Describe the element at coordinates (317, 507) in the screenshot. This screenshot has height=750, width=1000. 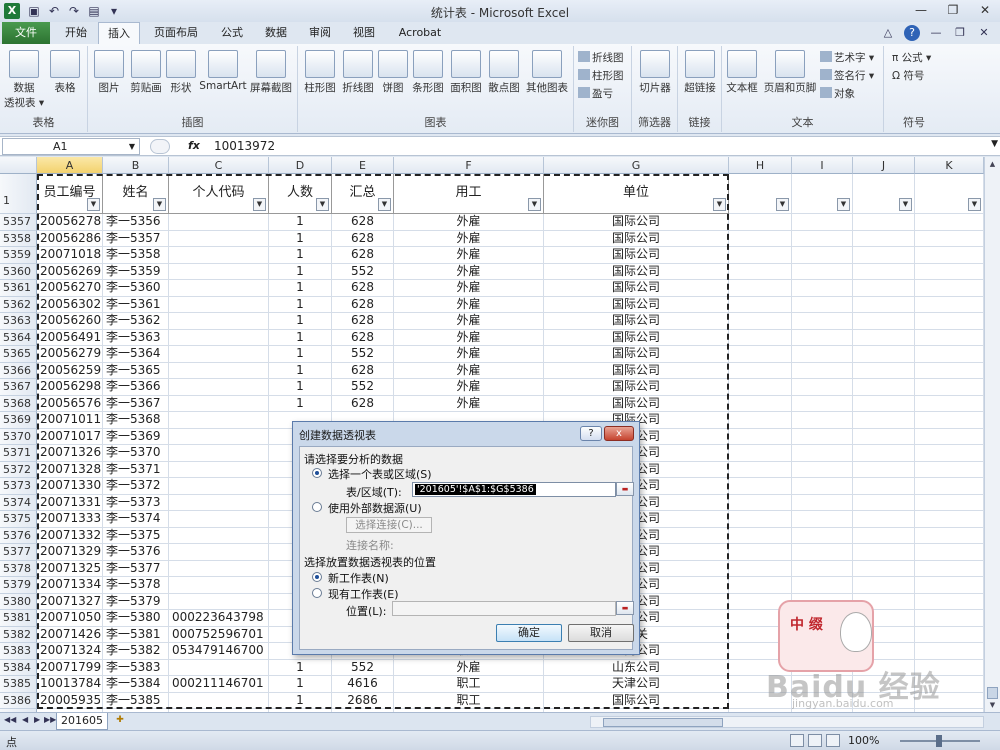
I see `radio-external-source` at that location.